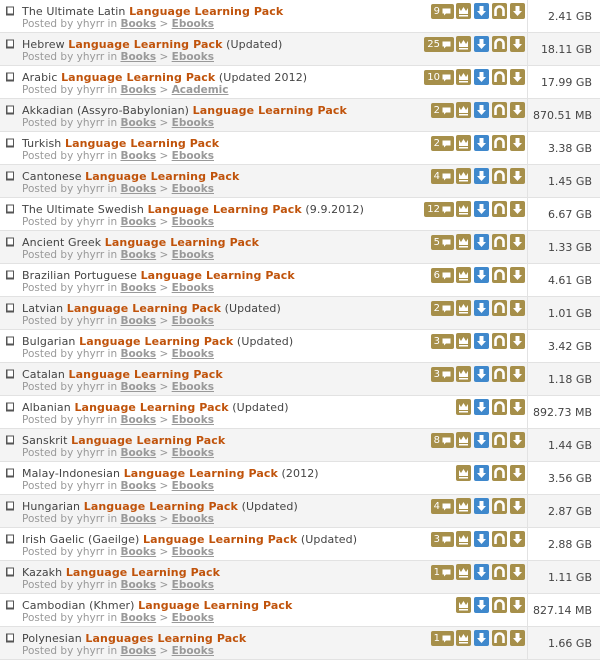 The height and width of the screenshot is (662, 600). Describe the element at coordinates (442, 275) in the screenshot. I see `comments-badge: 6` at that location.